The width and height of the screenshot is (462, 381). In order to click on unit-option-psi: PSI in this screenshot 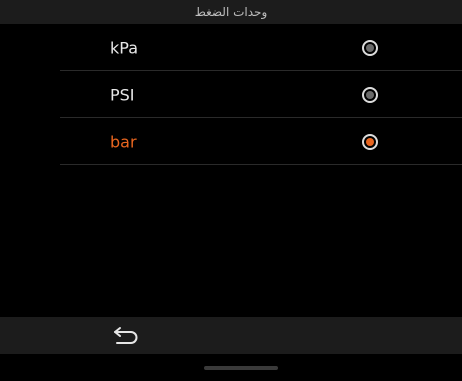, I will do `click(231, 94)`.